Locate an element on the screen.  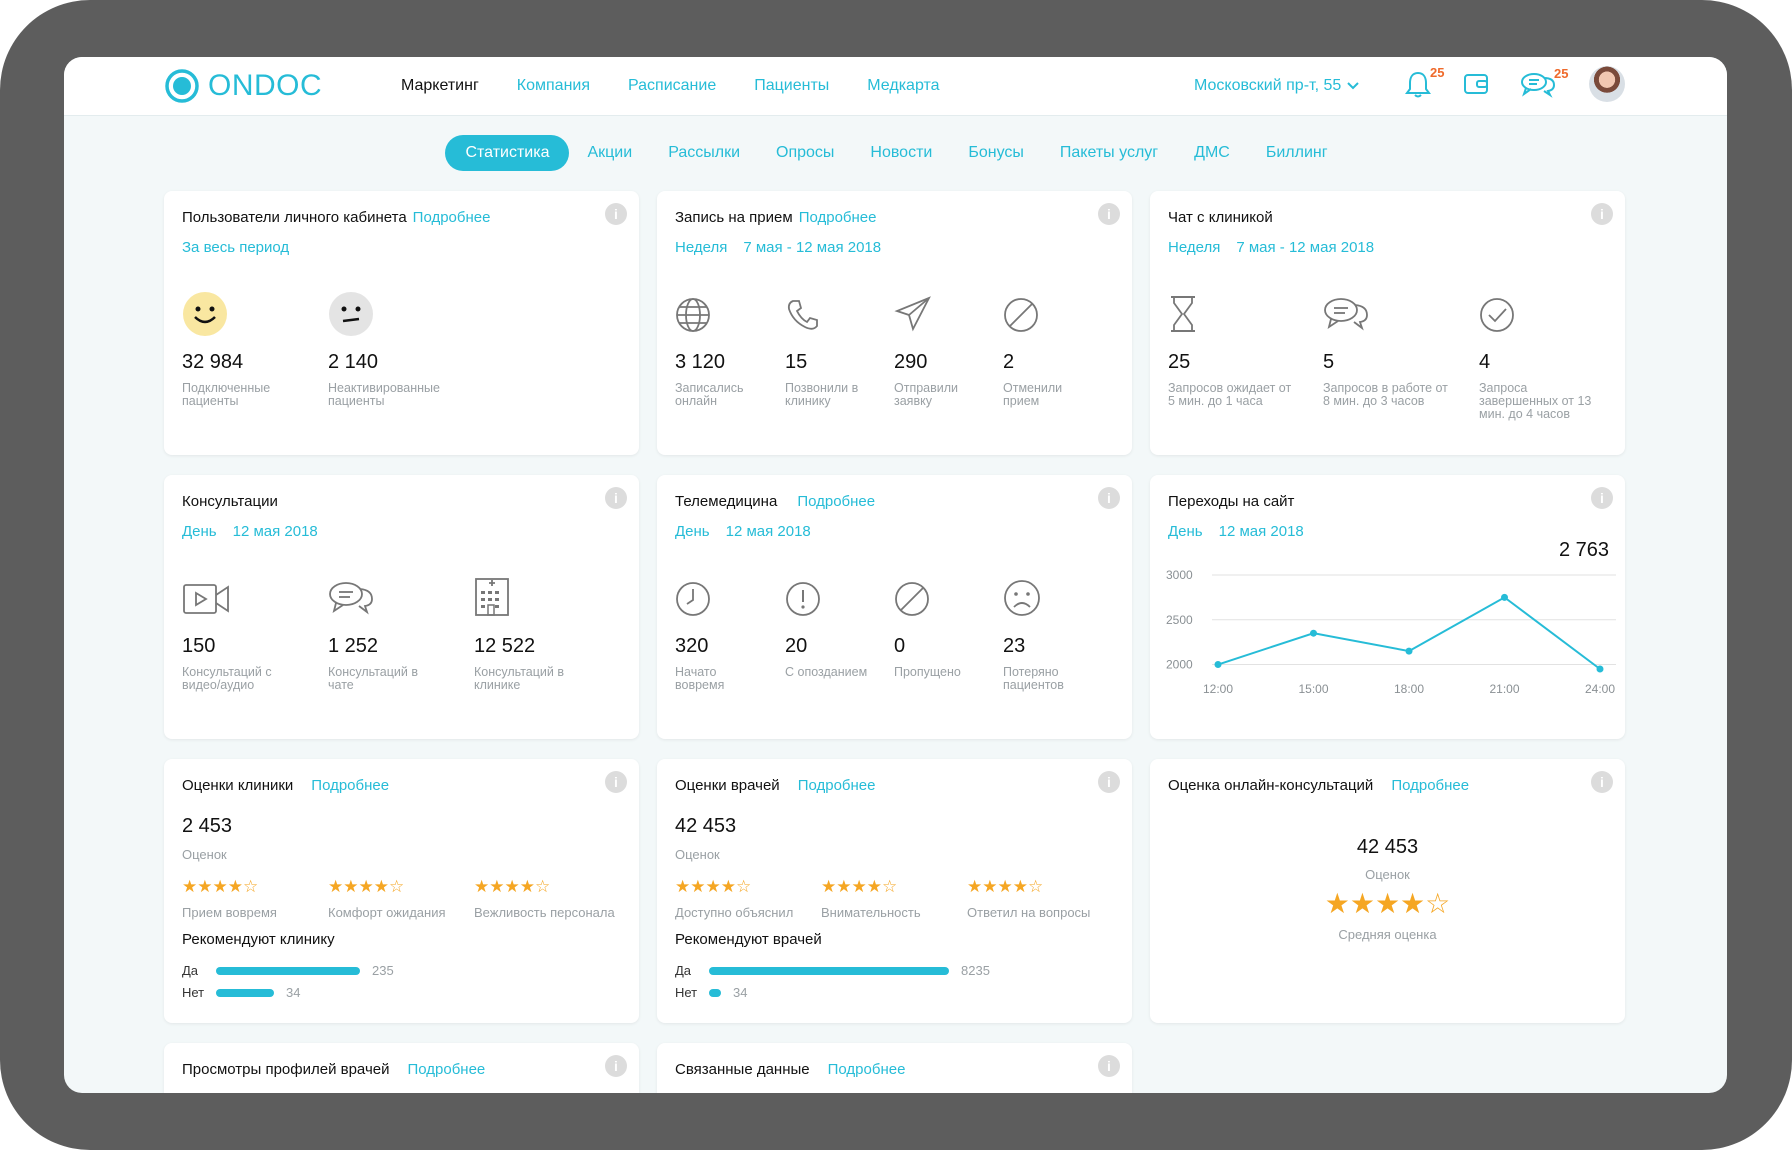
stat-label: Пропущено is located at coordinates (927, 672).